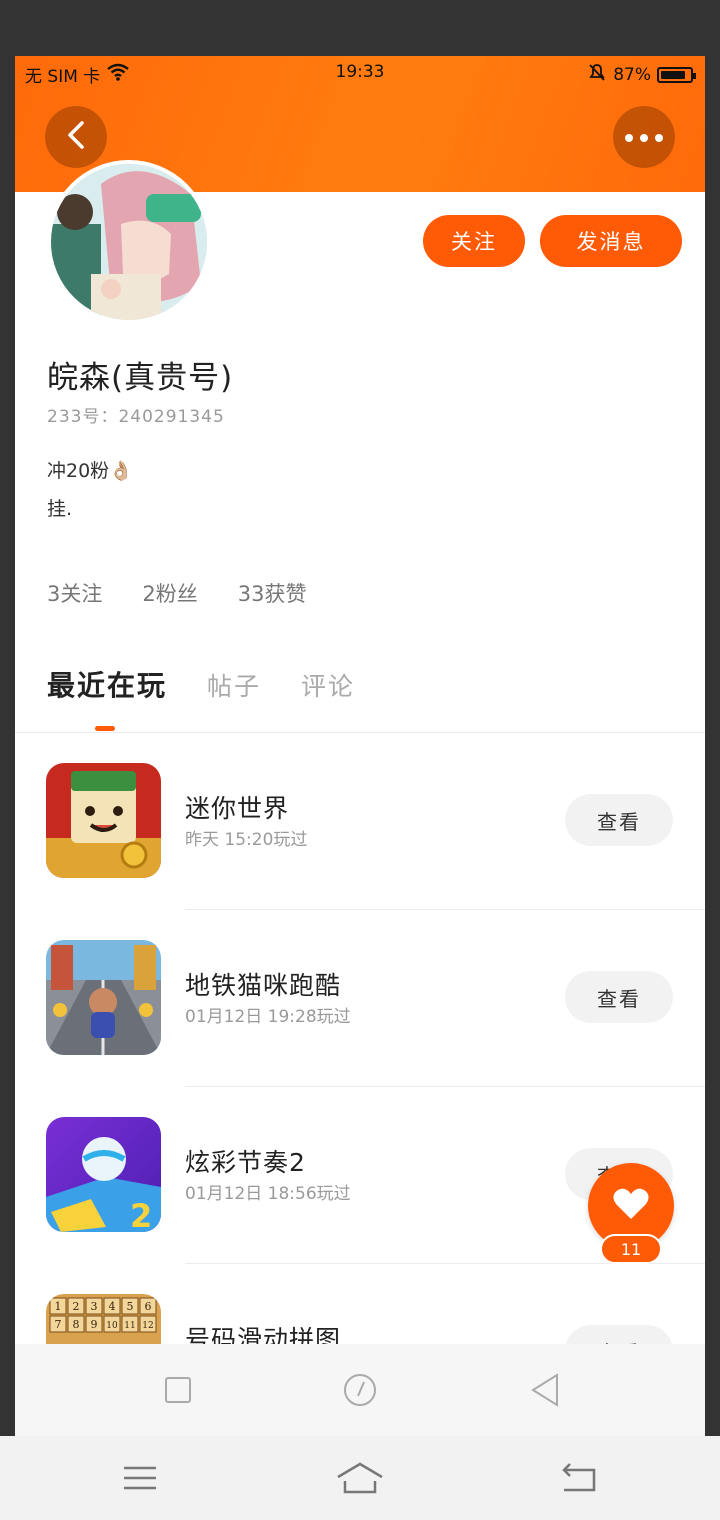 The height and width of the screenshot is (1520, 720). Describe the element at coordinates (246, 840) in the screenshot. I see `game-last-played: 昨天 15:20玩过` at that location.